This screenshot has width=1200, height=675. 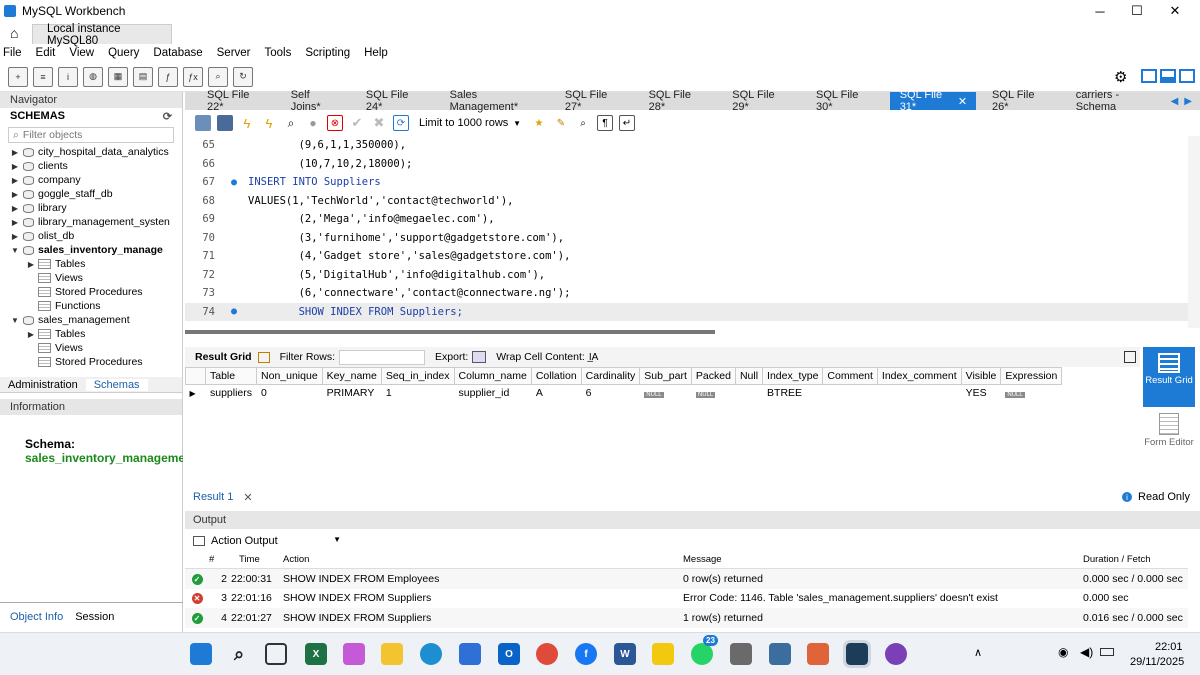 What do you see at coordinates (392, 101) in the screenshot?
I see `tab-sql-file-24: SQL File 24*` at bounding box center [392, 101].